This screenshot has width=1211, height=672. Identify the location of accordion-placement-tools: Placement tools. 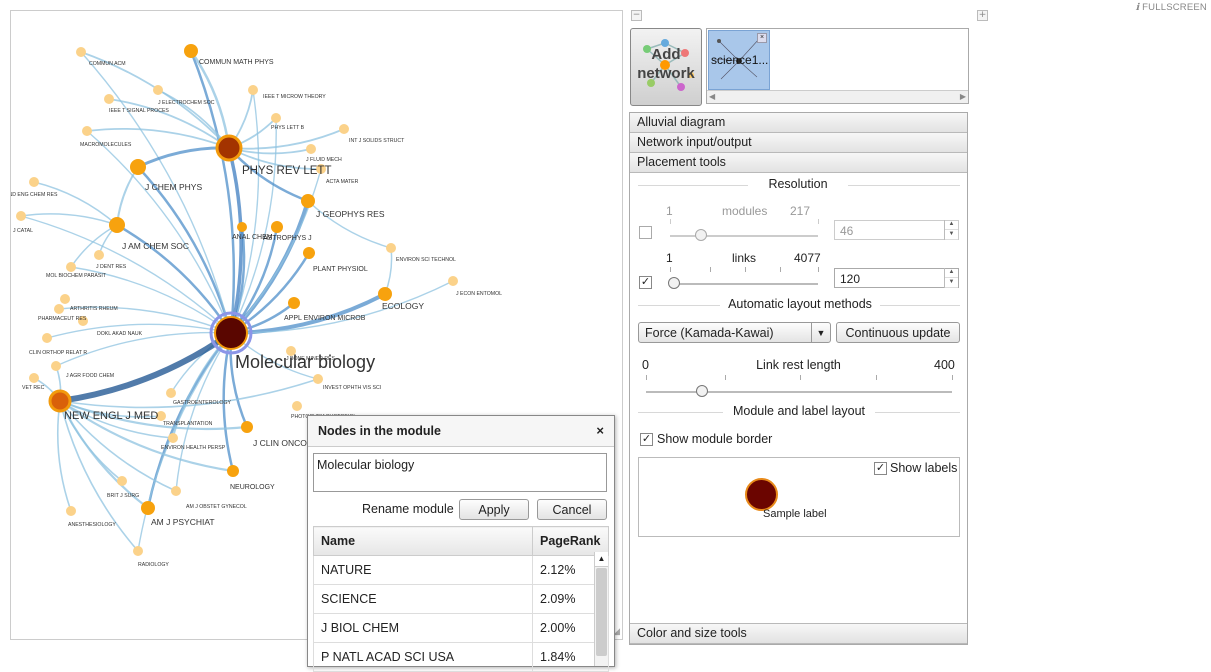
(798, 163).